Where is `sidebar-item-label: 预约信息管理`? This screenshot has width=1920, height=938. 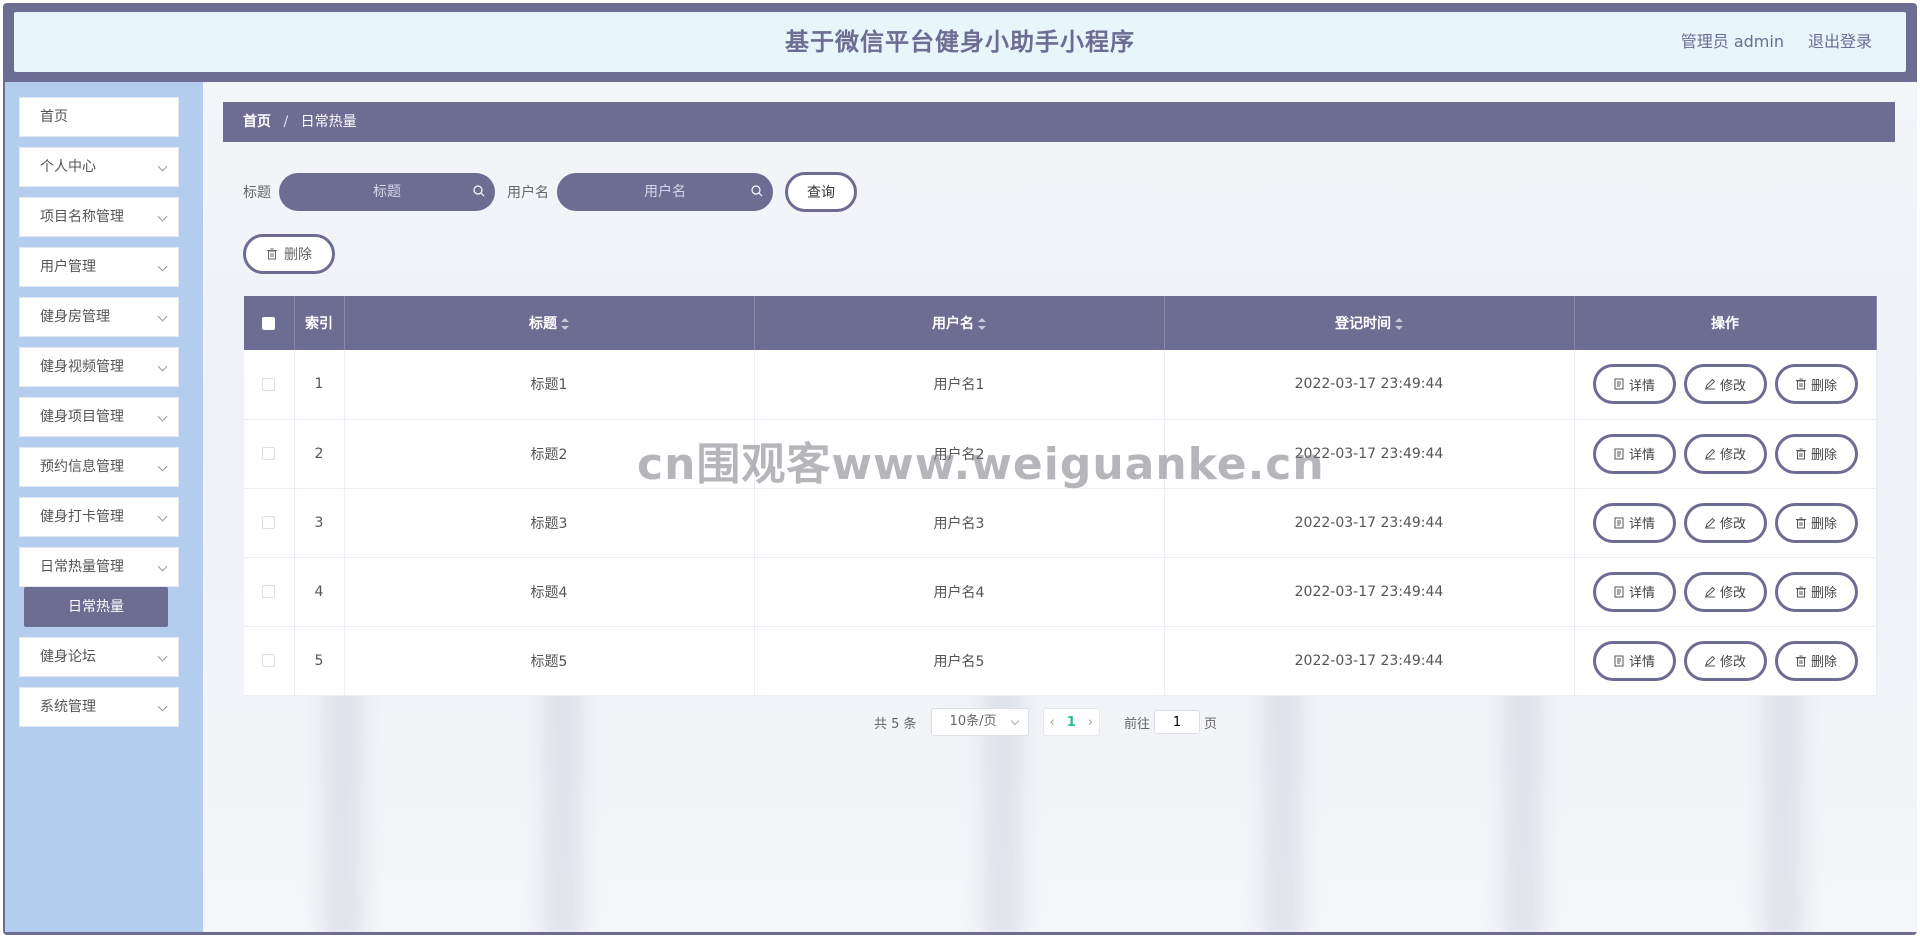
sidebar-item-label: 预约信息管理 is located at coordinates (82, 467).